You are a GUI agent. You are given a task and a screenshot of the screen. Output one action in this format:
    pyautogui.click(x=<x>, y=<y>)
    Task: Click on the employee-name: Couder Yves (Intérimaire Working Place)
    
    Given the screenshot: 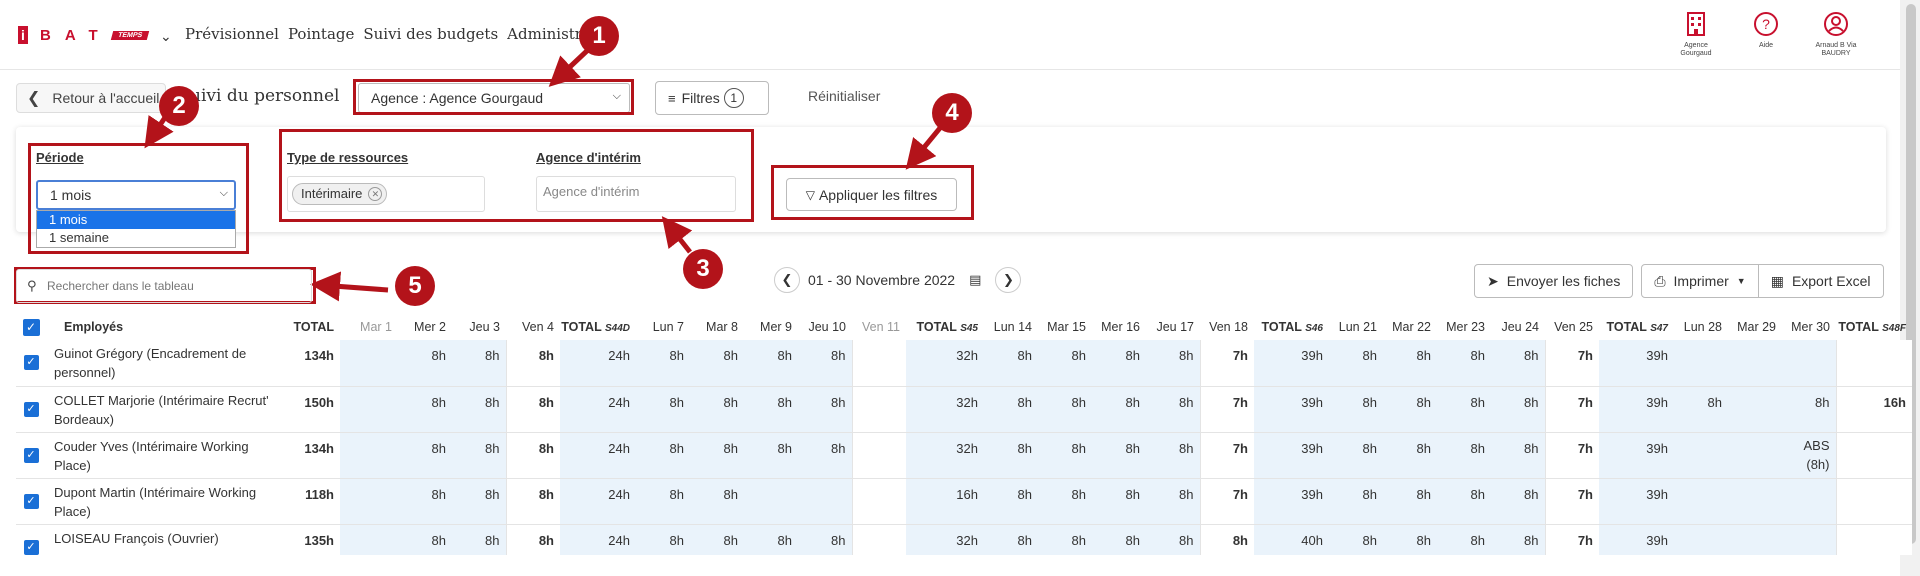 What is the action you would take?
    pyautogui.click(x=163, y=455)
    